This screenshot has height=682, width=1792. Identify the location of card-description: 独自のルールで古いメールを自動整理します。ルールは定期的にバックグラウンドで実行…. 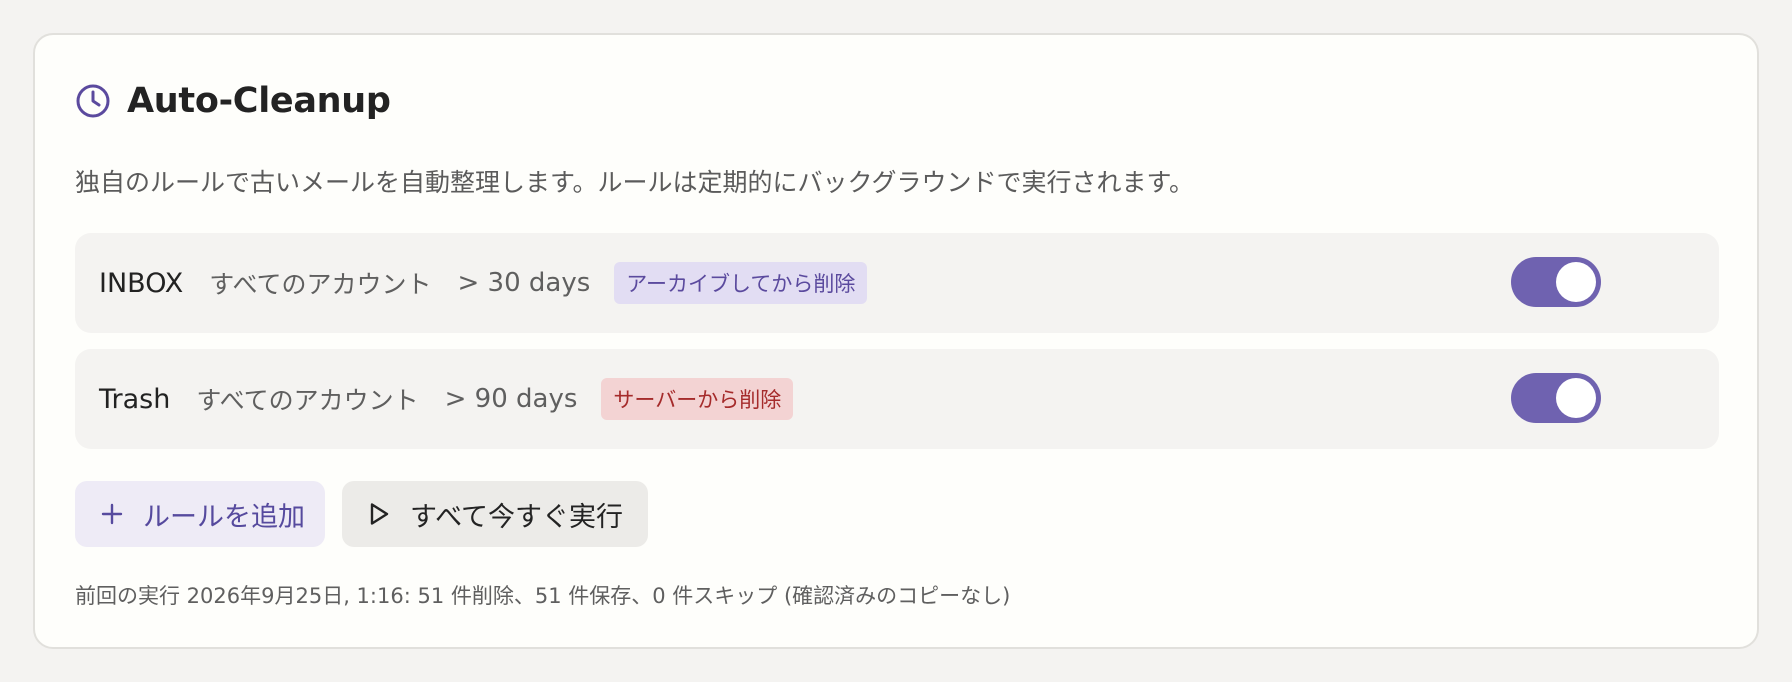
(635, 182).